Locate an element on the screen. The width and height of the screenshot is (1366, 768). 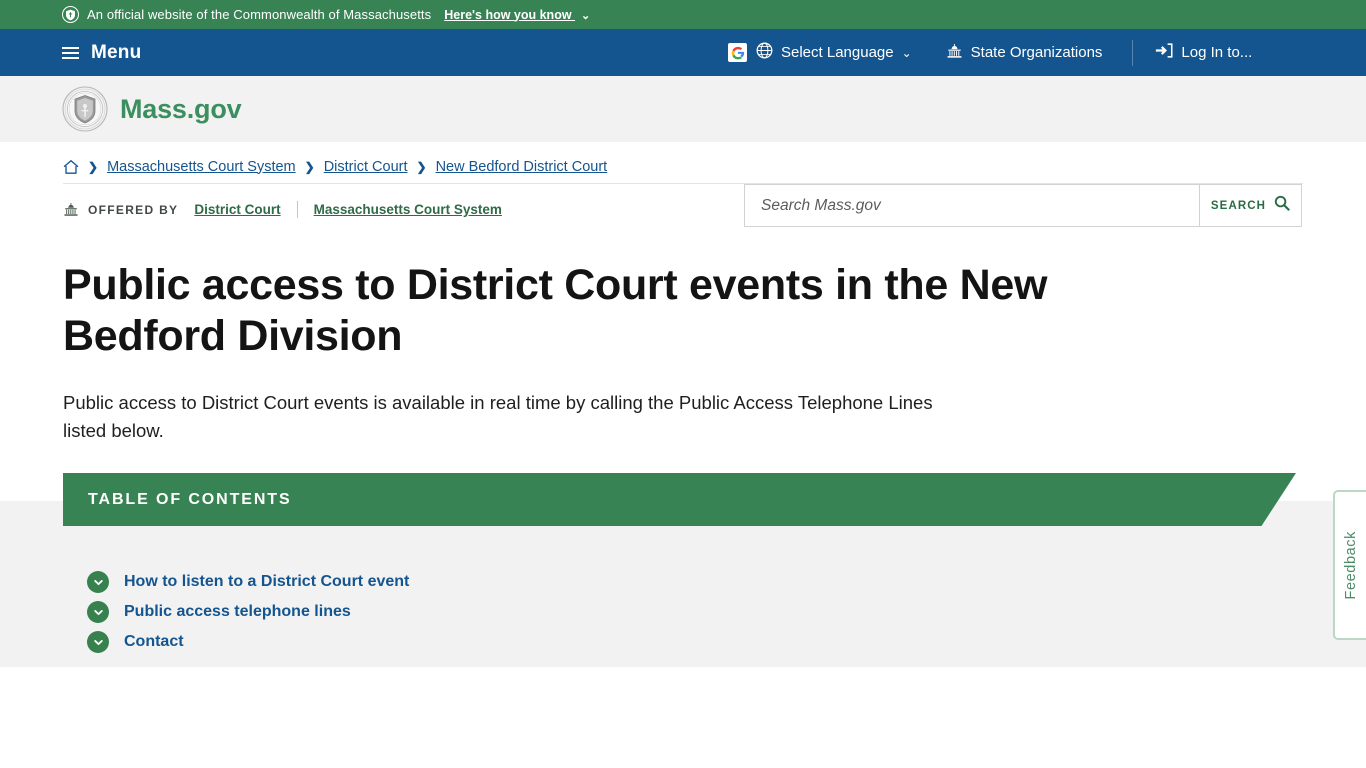
globe-icon is located at coordinates (764, 52).